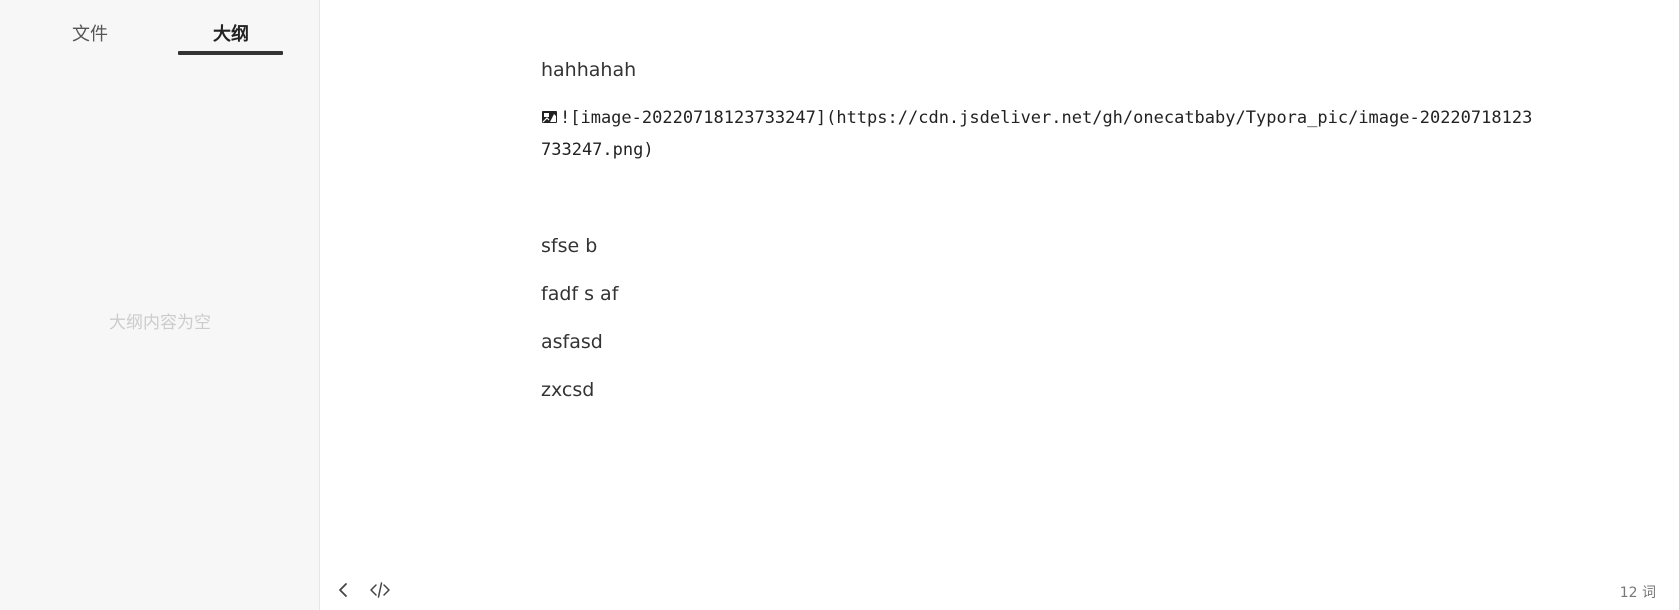 The height and width of the screenshot is (610, 1679). What do you see at coordinates (1638, 592) in the screenshot?
I see `word-count: 12 词` at bounding box center [1638, 592].